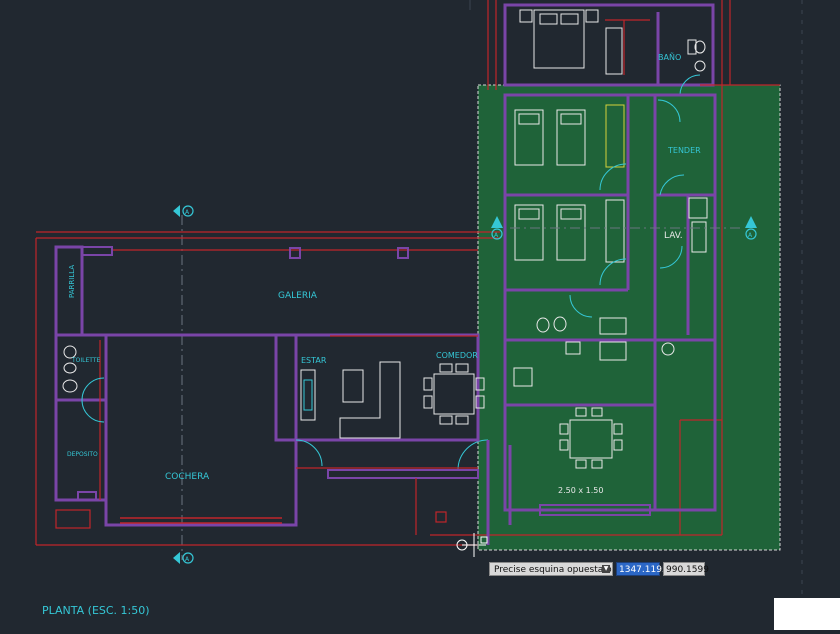 The width and height of the screenshot is (840, 634). What do you see at coordinates (807, 614) in the screenshot?
I see `viewport-corner-panel` at bounding box center [807, 614].